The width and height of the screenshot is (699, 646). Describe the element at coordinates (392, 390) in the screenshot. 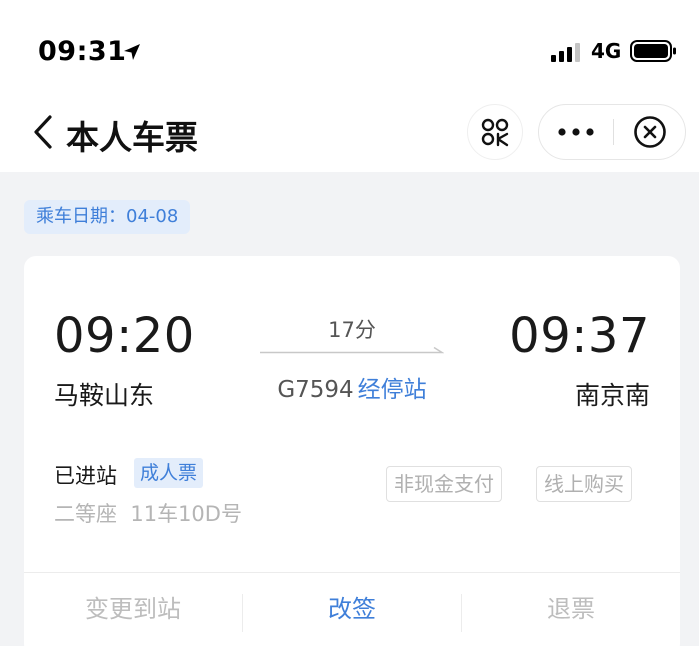

I see `stops-link: 经停站` at that location.